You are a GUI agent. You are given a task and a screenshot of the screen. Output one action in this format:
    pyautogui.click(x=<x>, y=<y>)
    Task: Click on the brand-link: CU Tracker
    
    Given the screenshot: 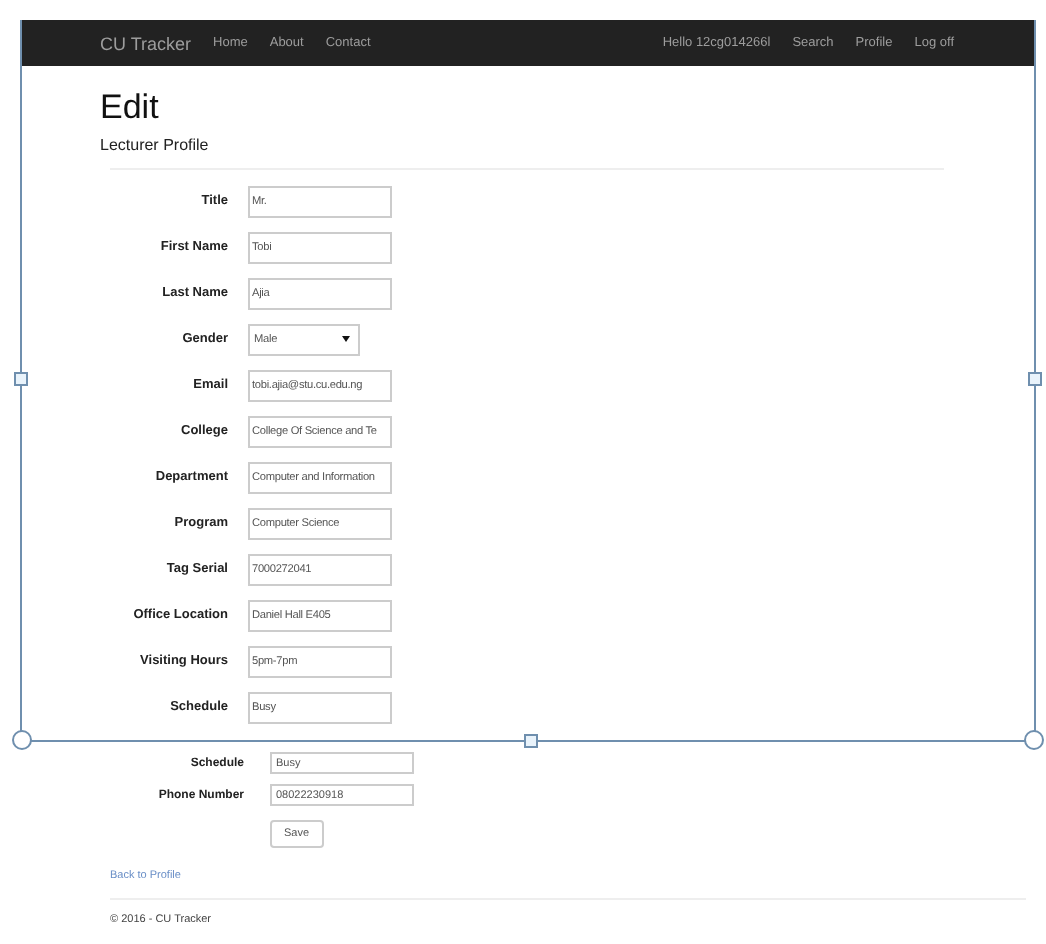 What is the action you would take?
    pyautogui.click(x=146, y=43)
    